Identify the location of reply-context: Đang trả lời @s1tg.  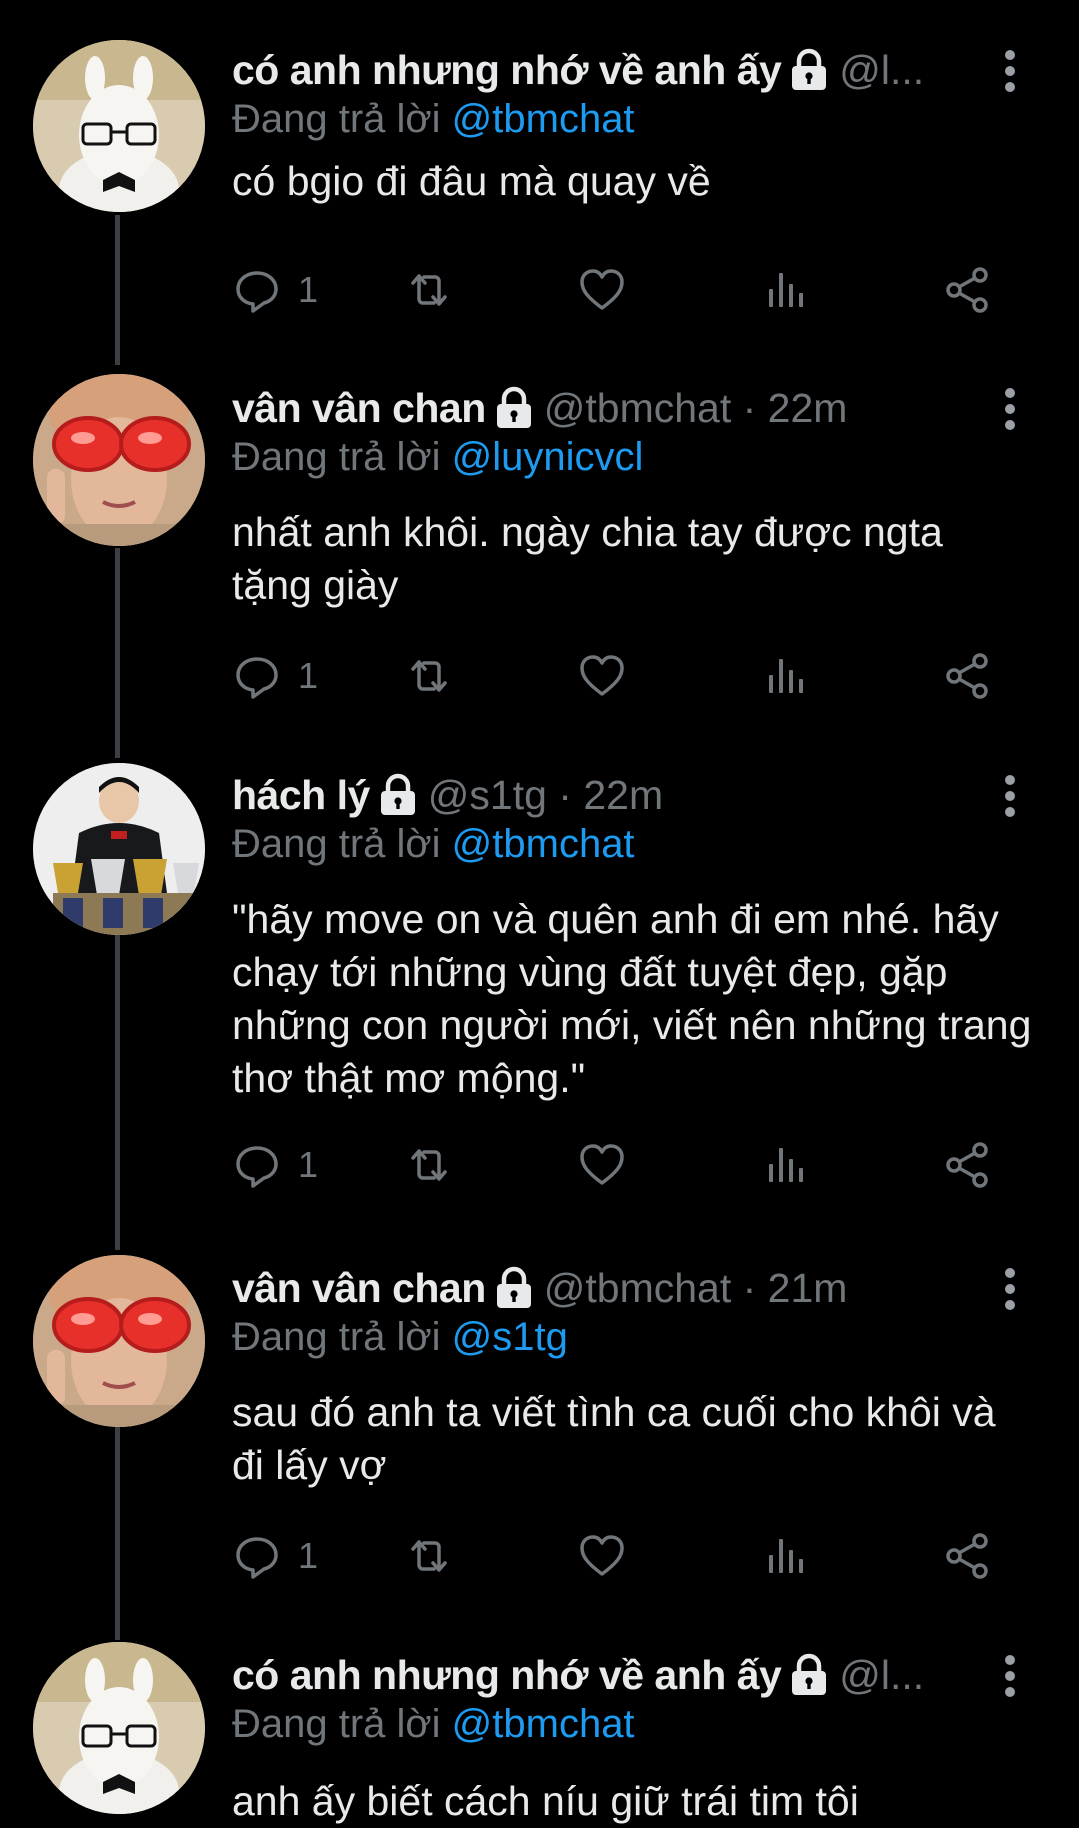
(400, 1337).